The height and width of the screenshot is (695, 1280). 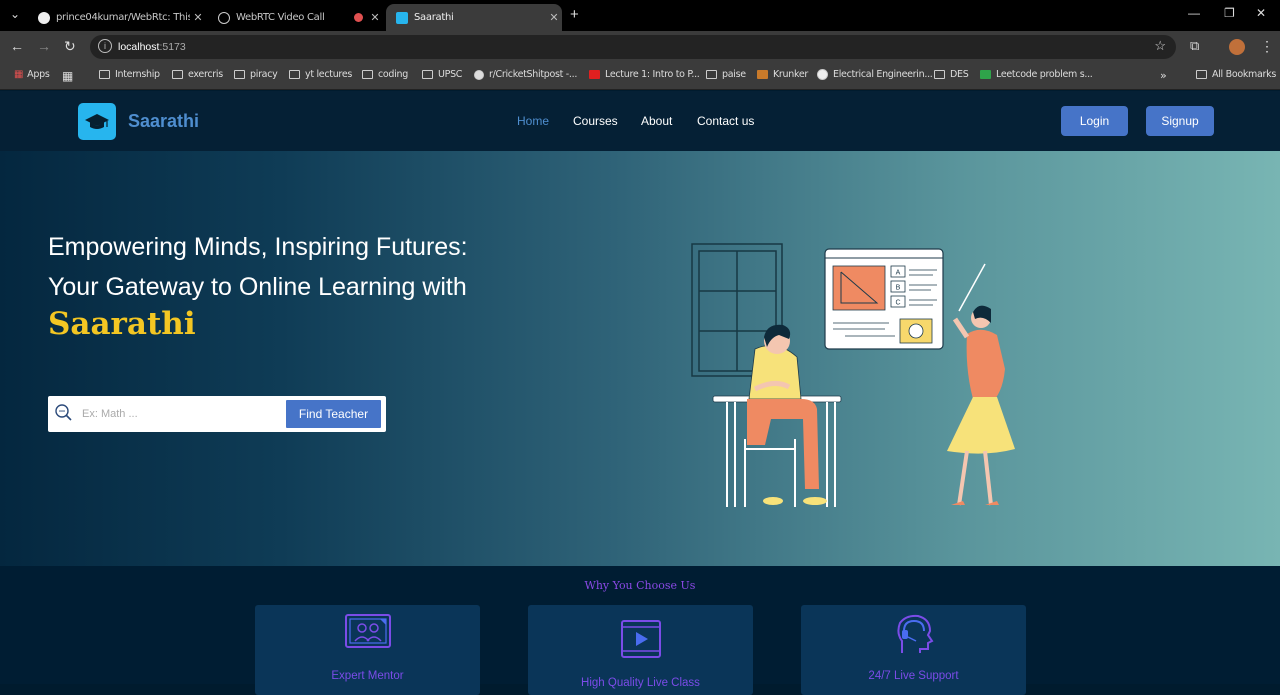 I want to click on headset-icon, so click(x=914, y=633).